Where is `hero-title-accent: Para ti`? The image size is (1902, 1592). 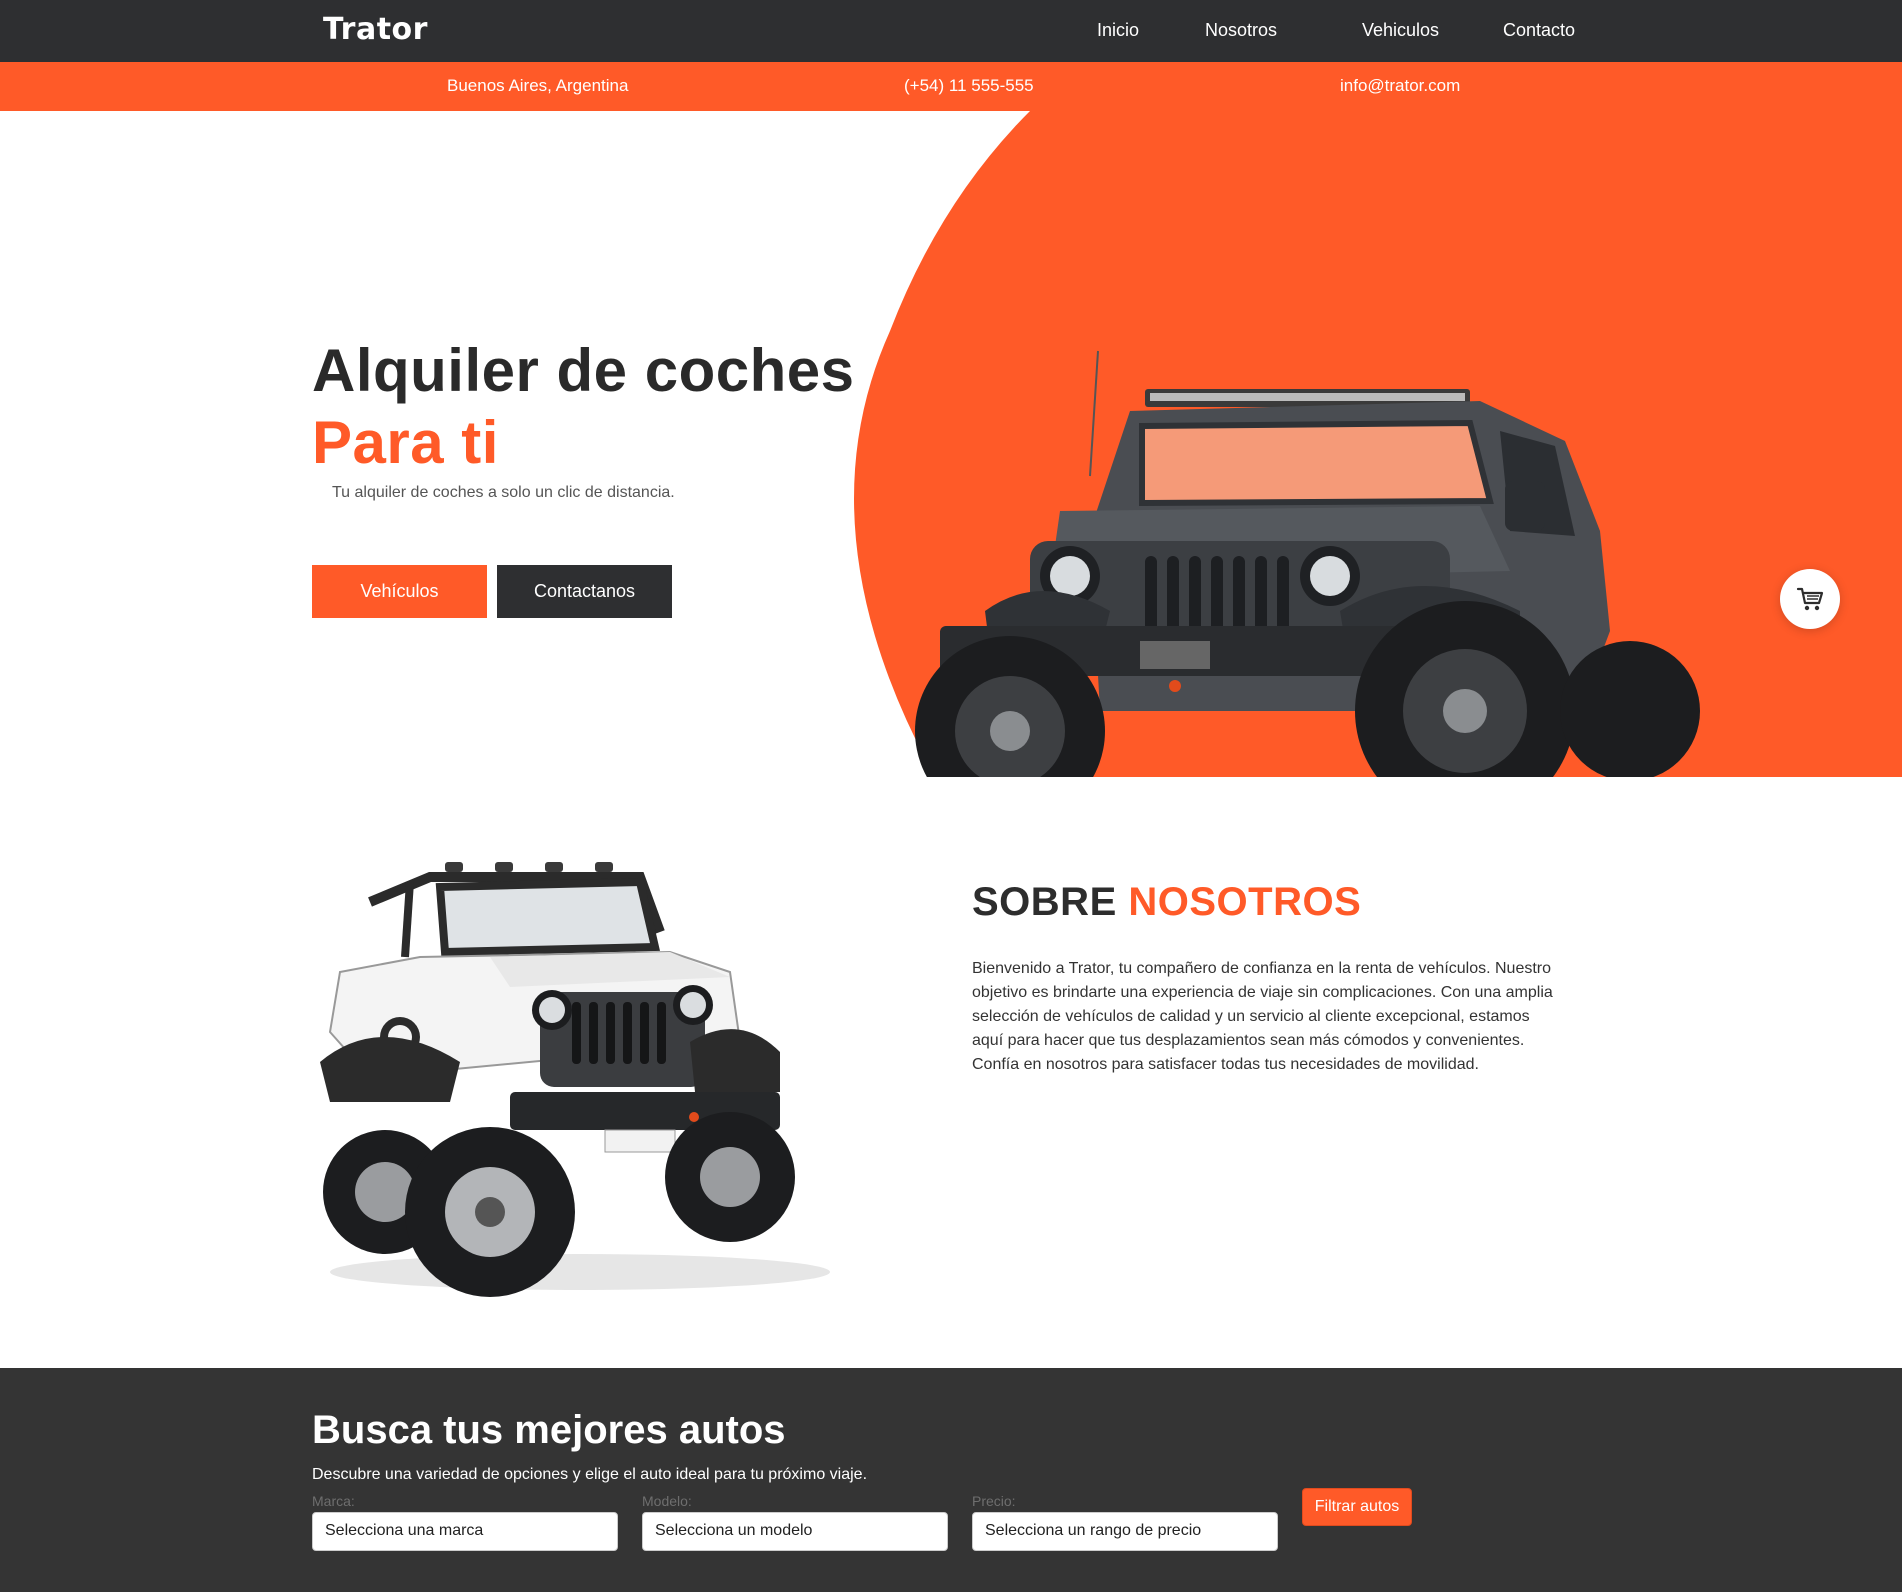
hero-title-accent: Para ti is located at coordinates (405, 442).